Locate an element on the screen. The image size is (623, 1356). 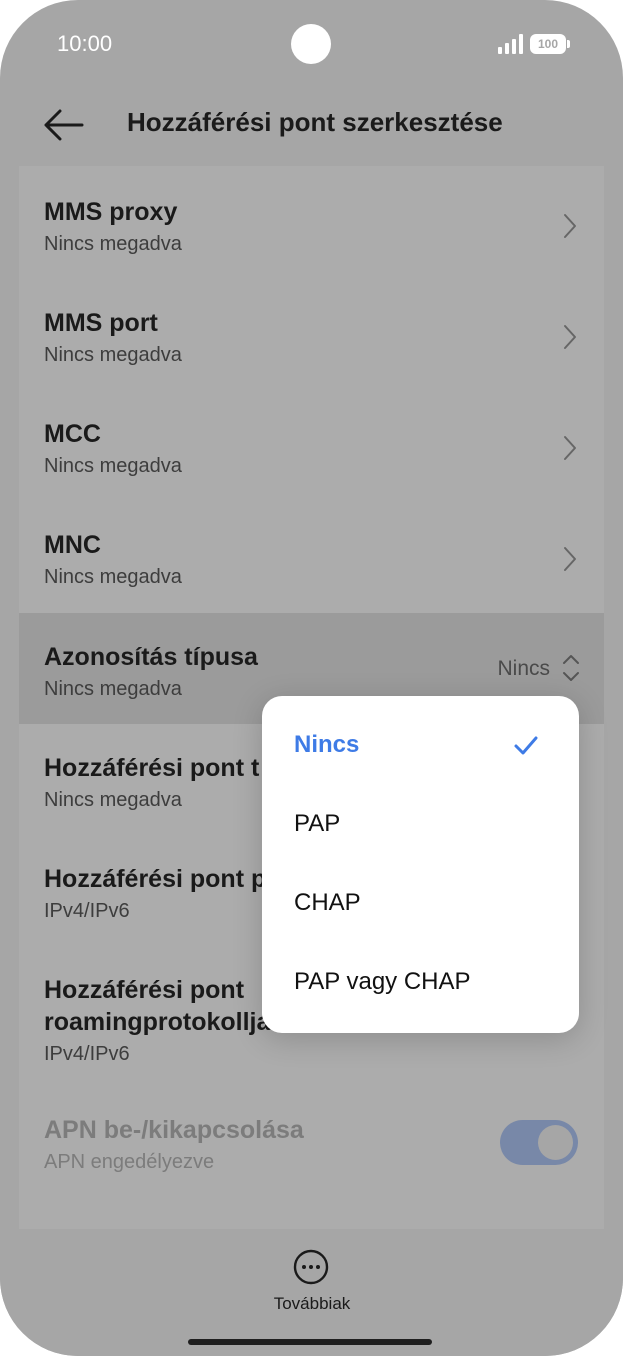
battery-level: 100 is located at coordinates (548, 44).